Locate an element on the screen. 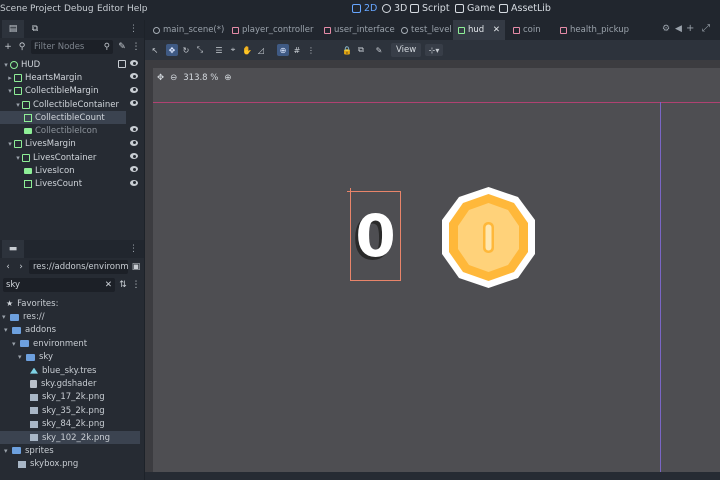  workspace-game-button: Game is located at coordinates (475, 8).